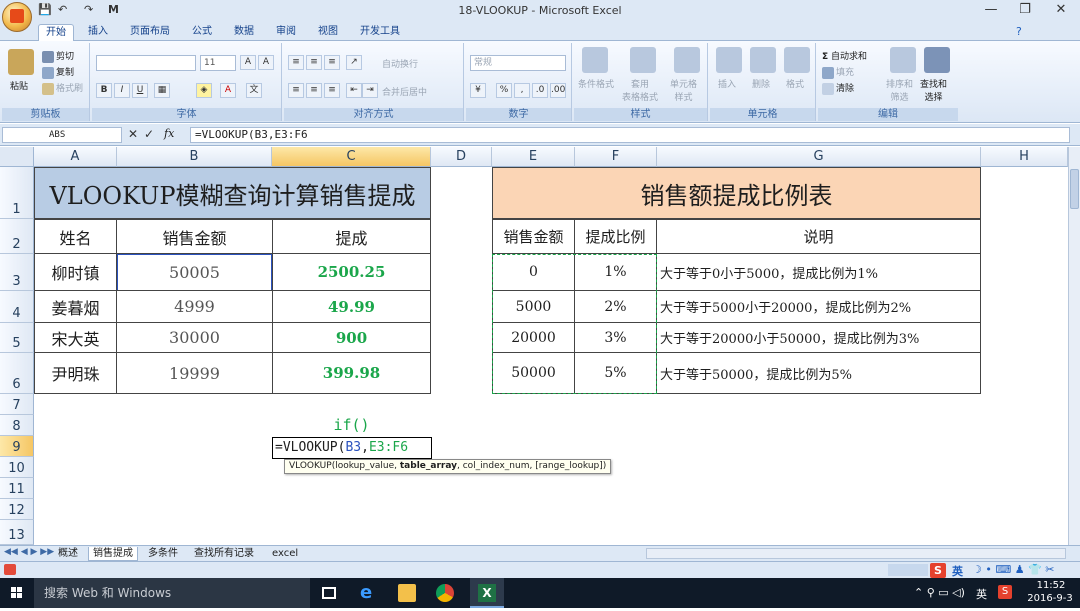 The width and height of the screenshot is (1080, 611). Describe the element at coordinates (937, 60) in the screenshot. I see `find-select-icon` at that location.